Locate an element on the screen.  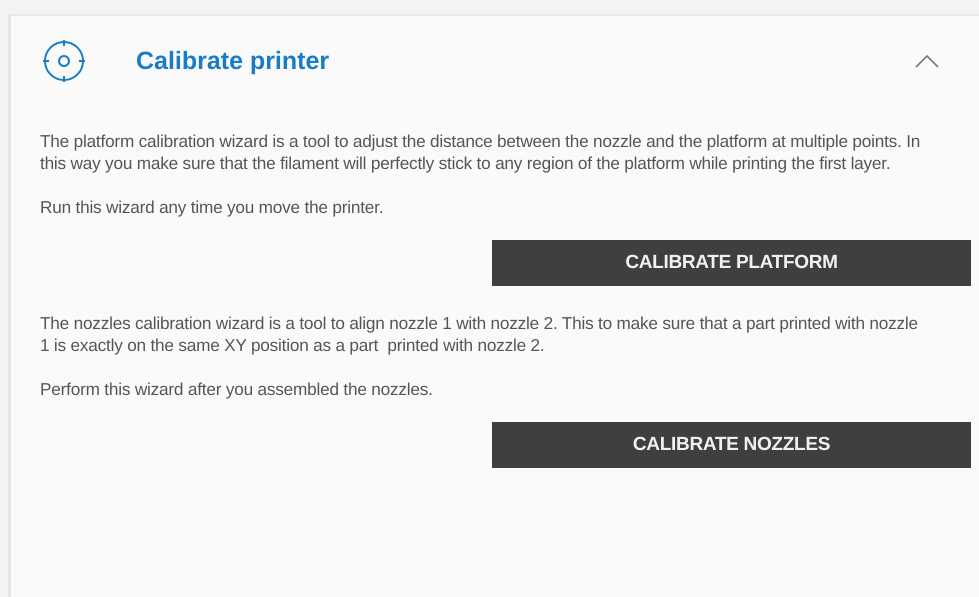
calibrate-button: CALIBRATE NOZZLES is located at coordinates (731, 445).